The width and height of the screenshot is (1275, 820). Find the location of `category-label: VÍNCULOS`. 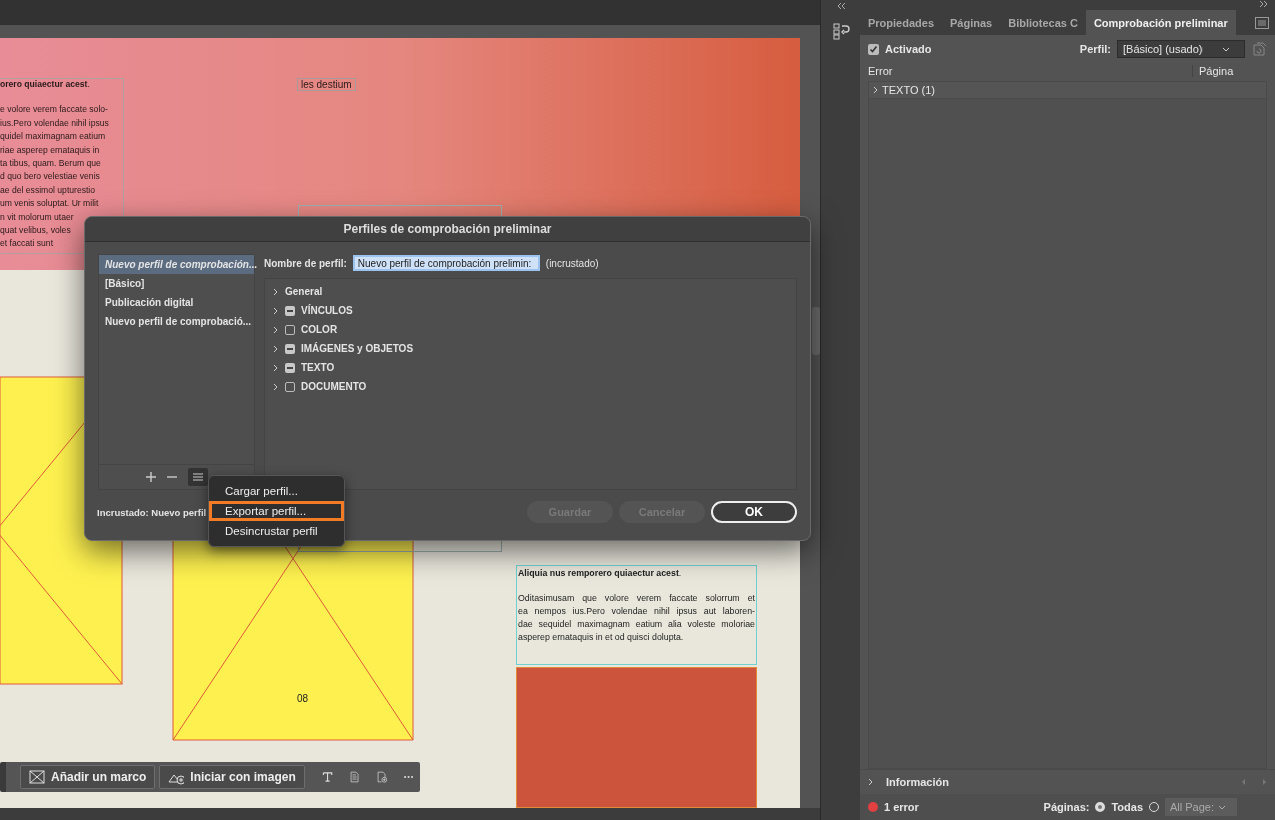

category-label: VÍNCULOS is located at coordinates (327, 310).